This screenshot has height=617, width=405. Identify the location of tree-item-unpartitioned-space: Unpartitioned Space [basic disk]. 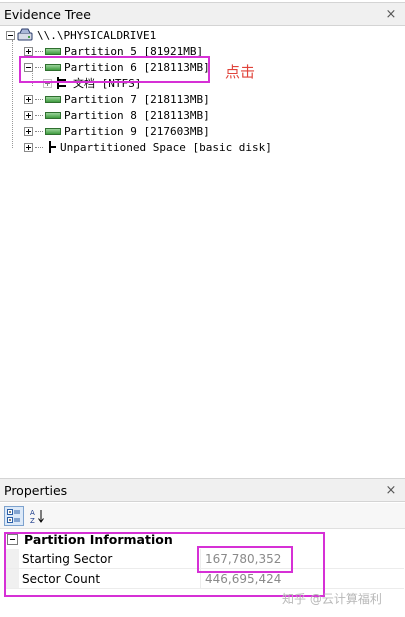
(148, 147).